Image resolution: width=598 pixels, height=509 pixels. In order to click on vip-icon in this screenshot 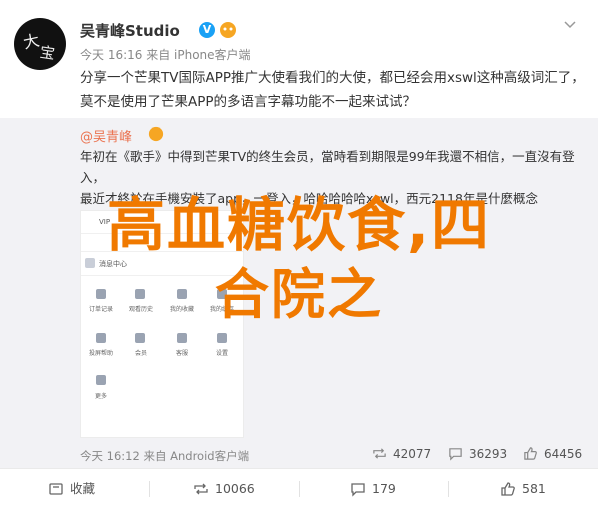, I will do `click(140, 338)`.